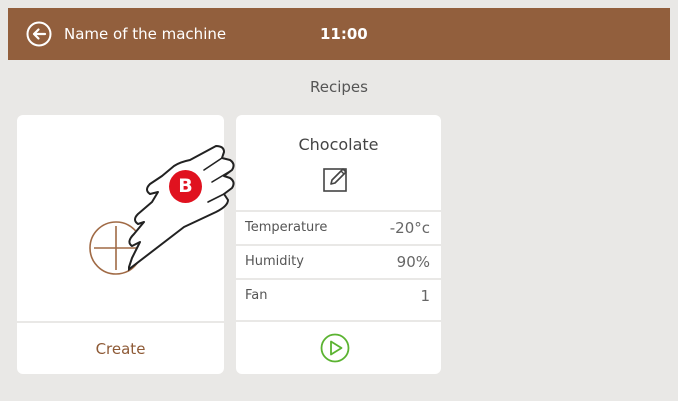 The image size is (678, 401). Describe the element at coordinates (274, 261) in the screenshot. I see `param-label: Humidity` at that location.